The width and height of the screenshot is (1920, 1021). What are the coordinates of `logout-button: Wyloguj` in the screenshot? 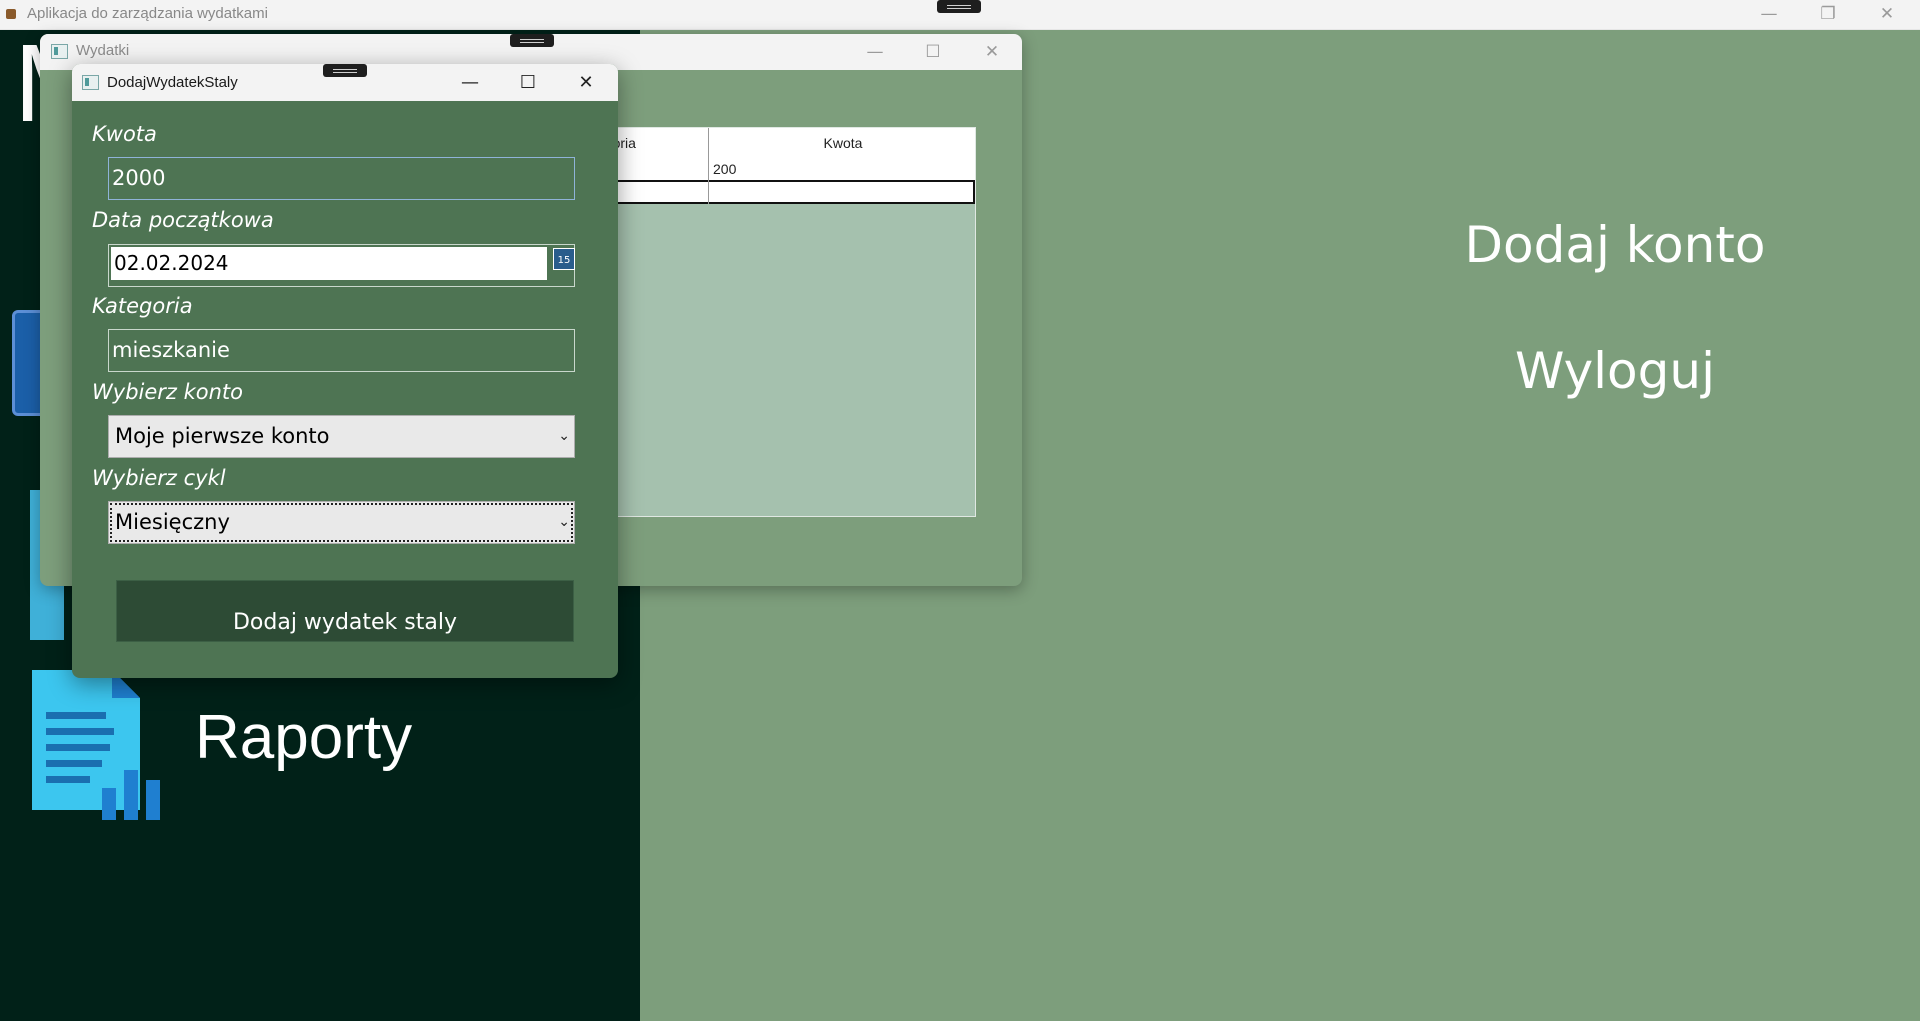 It's located at (1615, 371).